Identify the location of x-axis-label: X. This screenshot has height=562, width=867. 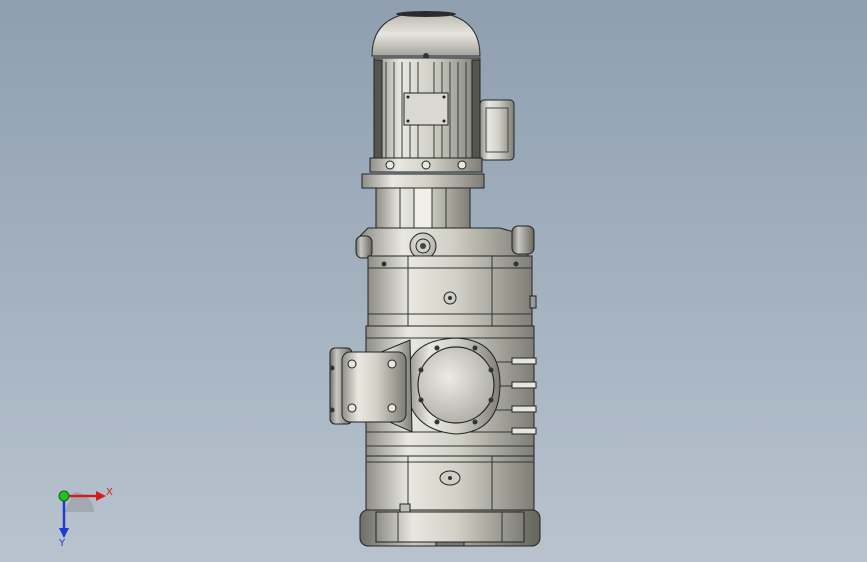
(109, 492).